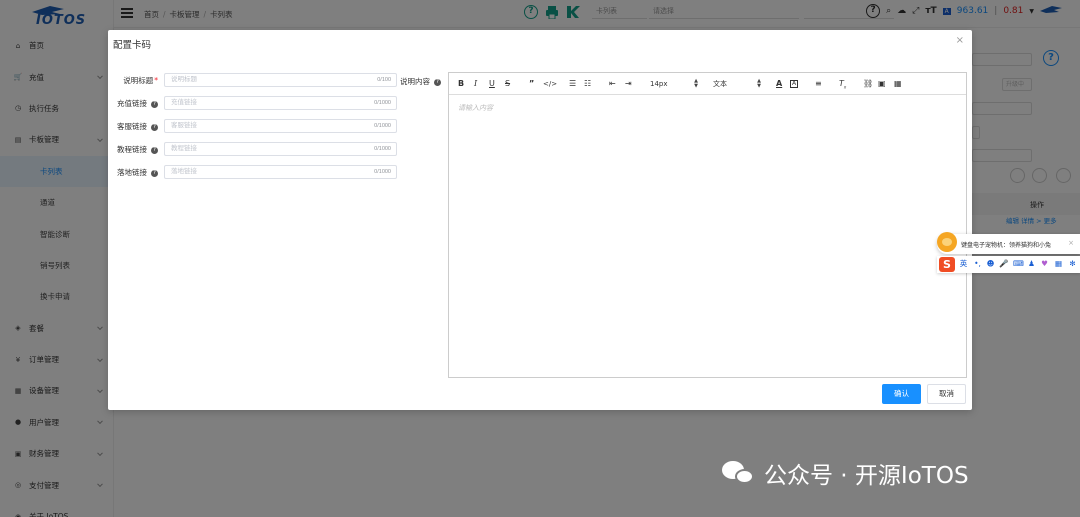  I want to click on input-placeholder: 充值链接, so click(184, 102).